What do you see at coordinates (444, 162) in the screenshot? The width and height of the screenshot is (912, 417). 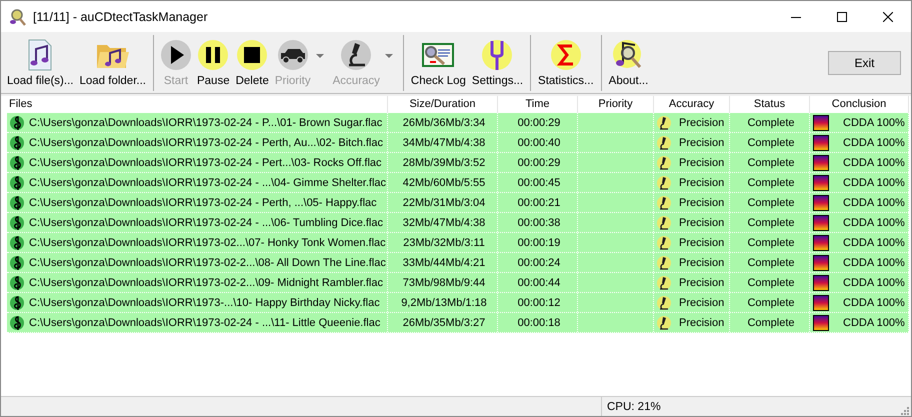 I see `table-cell: 28Mb/39Mb/3:52` at bounding box center [444, 162].